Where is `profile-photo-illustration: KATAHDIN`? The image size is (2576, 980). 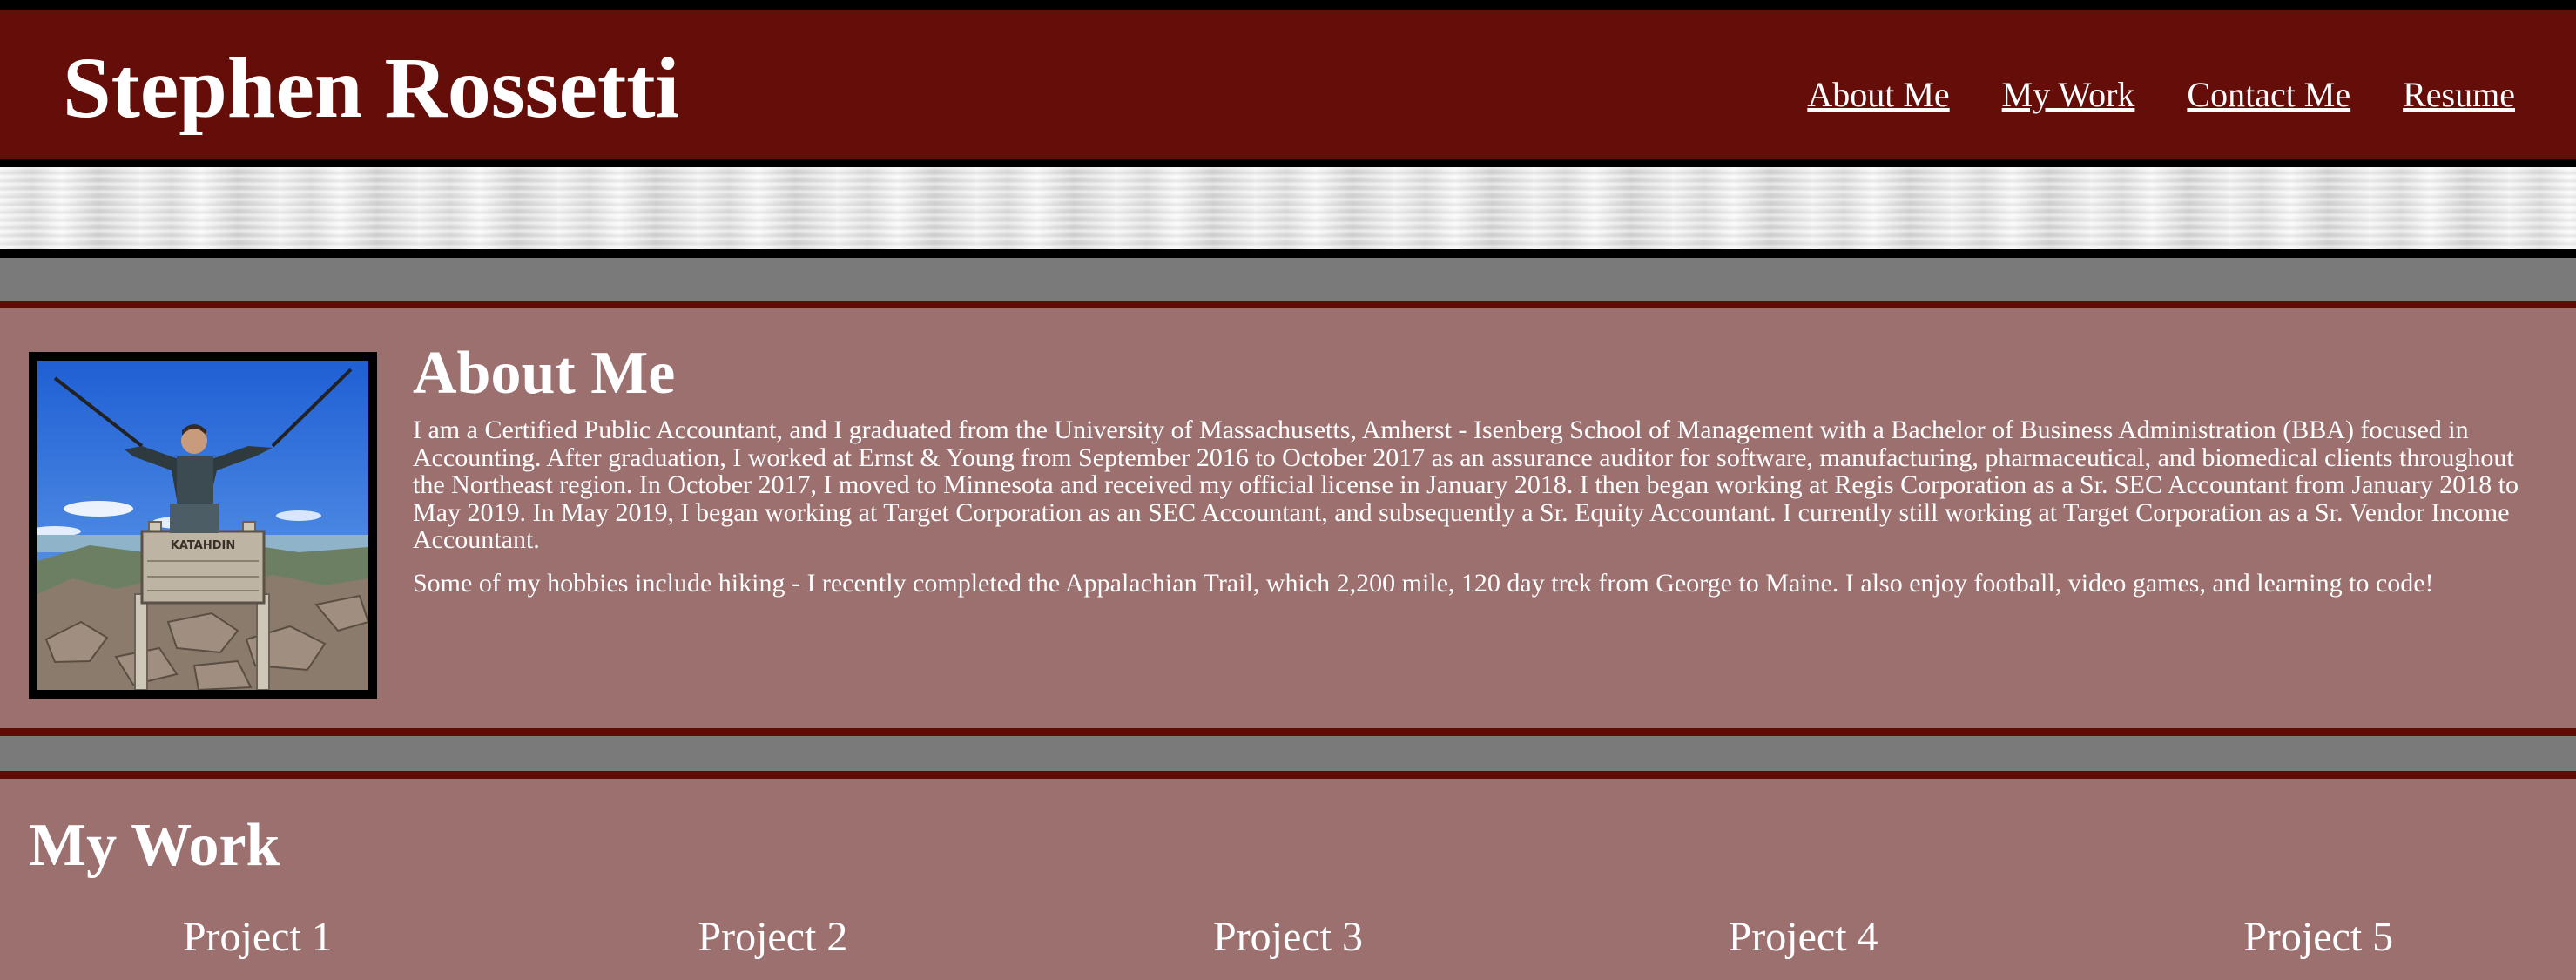
profile-photo-illustration: KATAHDIN is located at coordinates (203, 525).